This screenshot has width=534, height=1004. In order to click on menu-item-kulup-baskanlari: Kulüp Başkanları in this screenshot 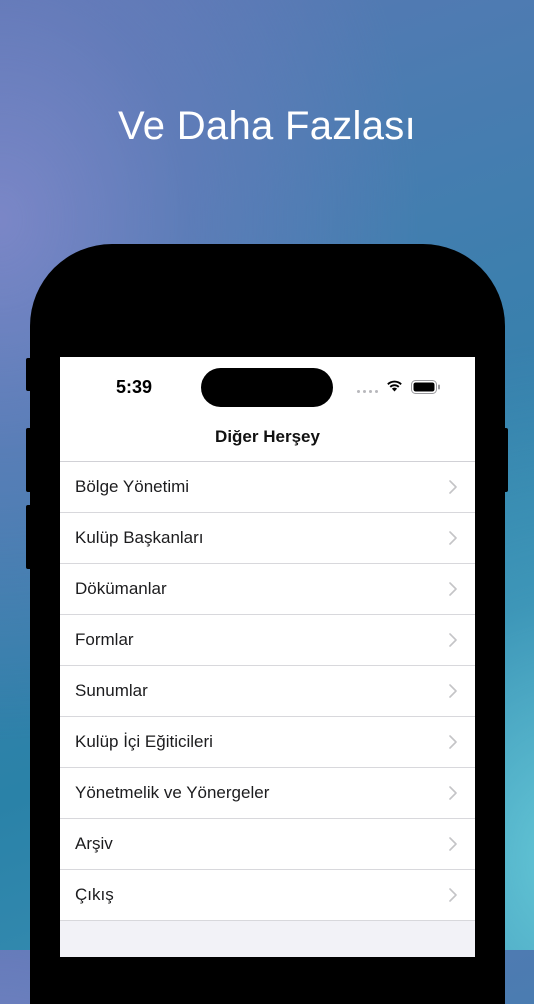, I will do `click(267, 538)`.